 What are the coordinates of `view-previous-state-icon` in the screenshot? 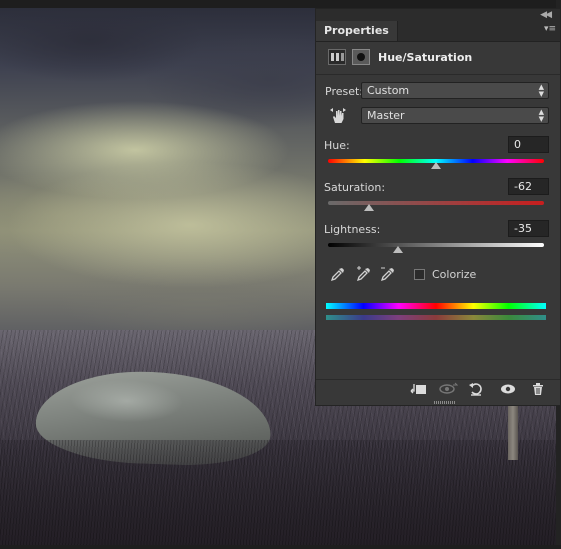 It's located at (448, 391).